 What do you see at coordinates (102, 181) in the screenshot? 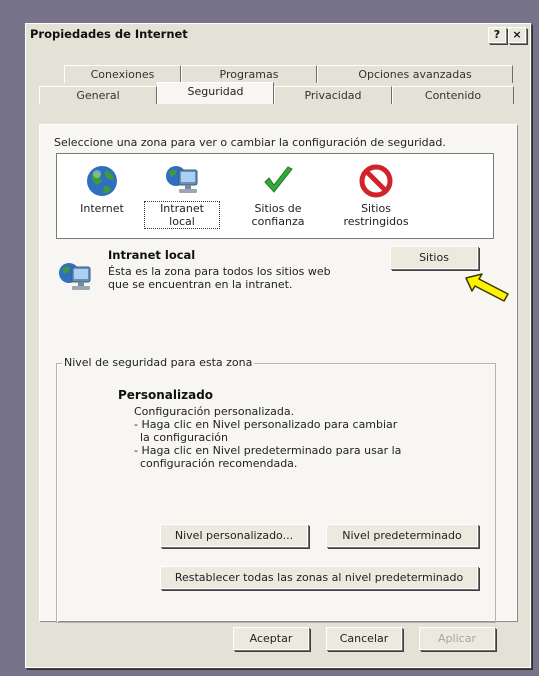
I see `globe-icon` at bounding box center [102, 181].